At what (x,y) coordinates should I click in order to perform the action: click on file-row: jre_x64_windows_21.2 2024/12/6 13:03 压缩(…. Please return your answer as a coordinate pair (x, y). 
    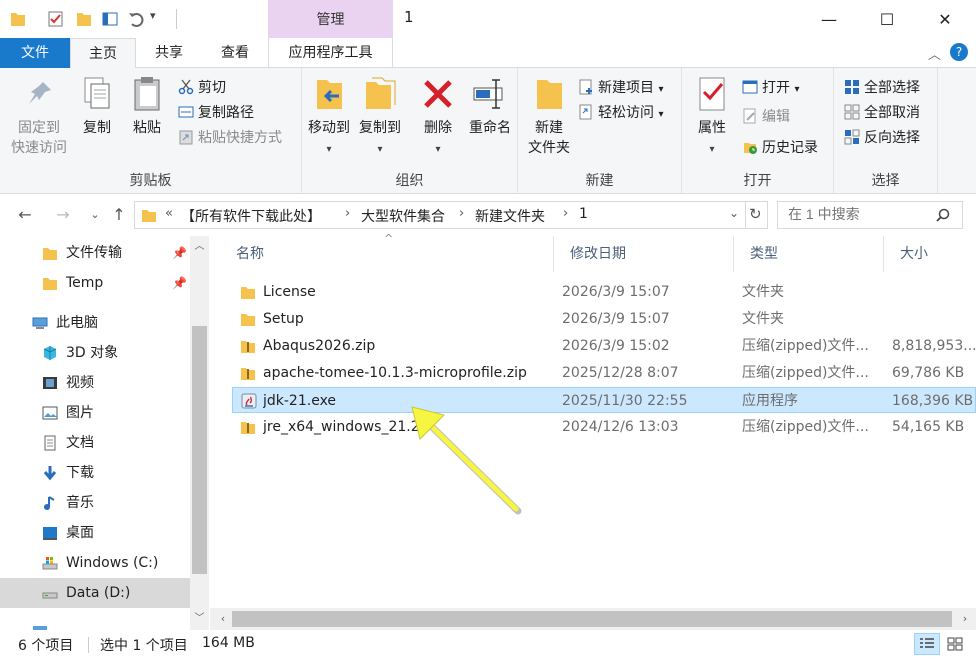
    Looking at the image, I should click on (604, 427).